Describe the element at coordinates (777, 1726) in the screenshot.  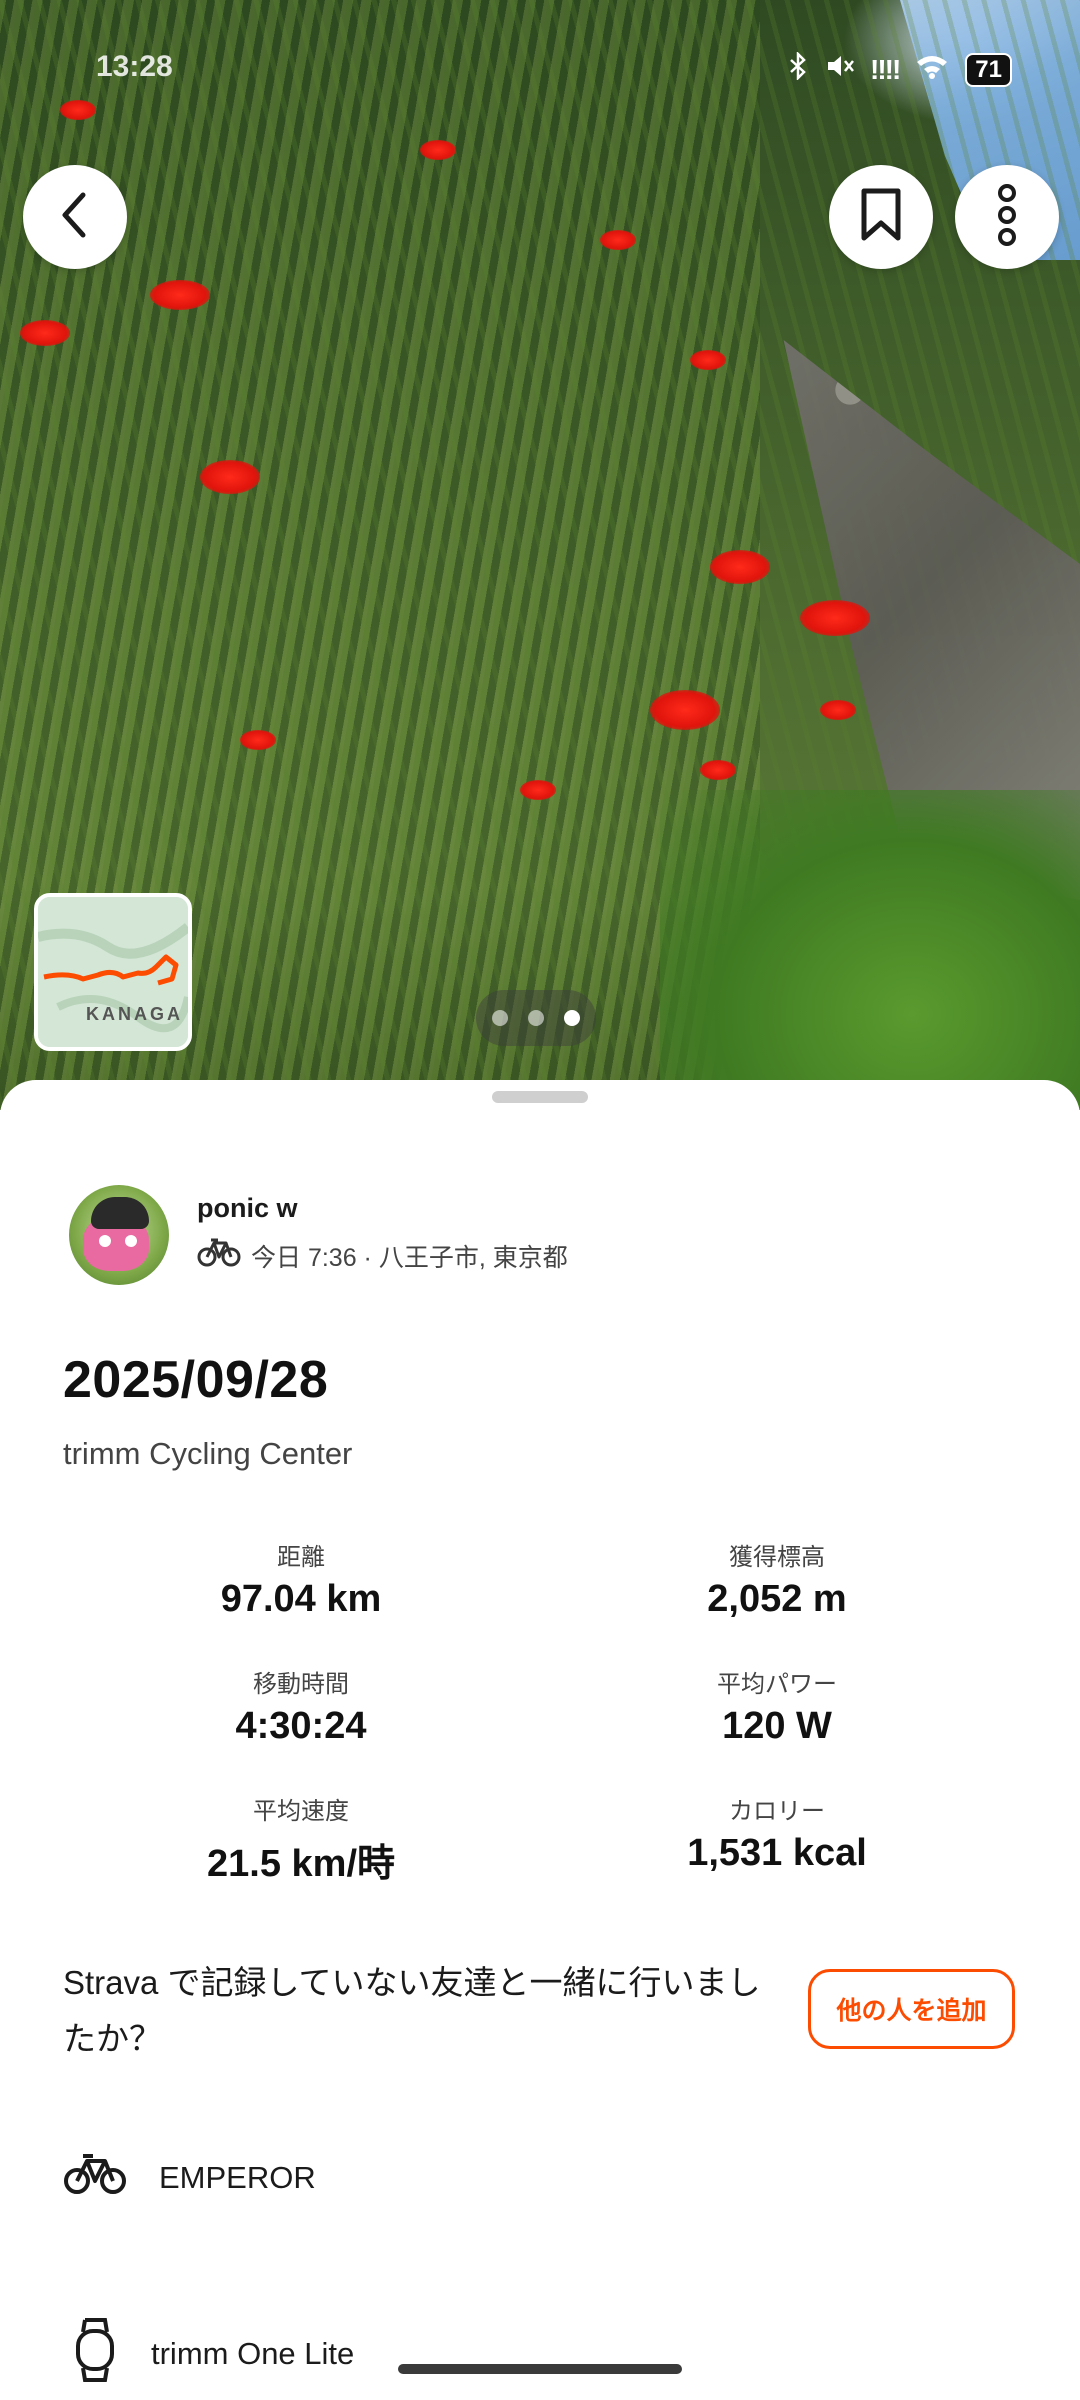
I see `stat-value: 120 W` at that location.